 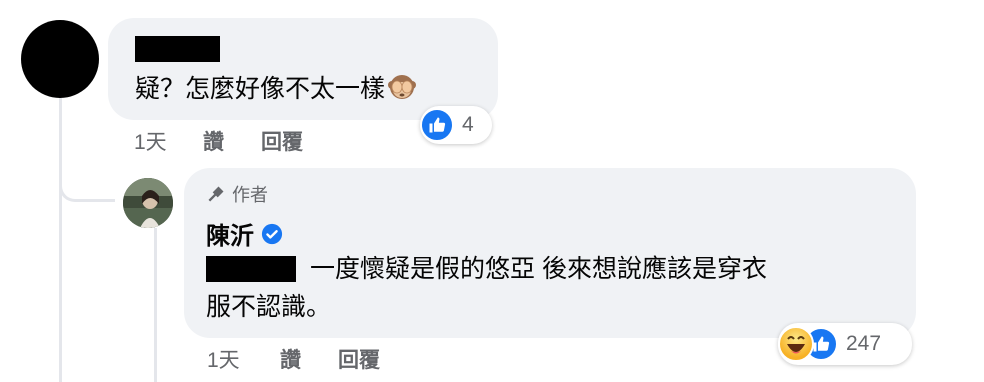 I want to click on redacted-commenter-name, so click(x=177, y=49).